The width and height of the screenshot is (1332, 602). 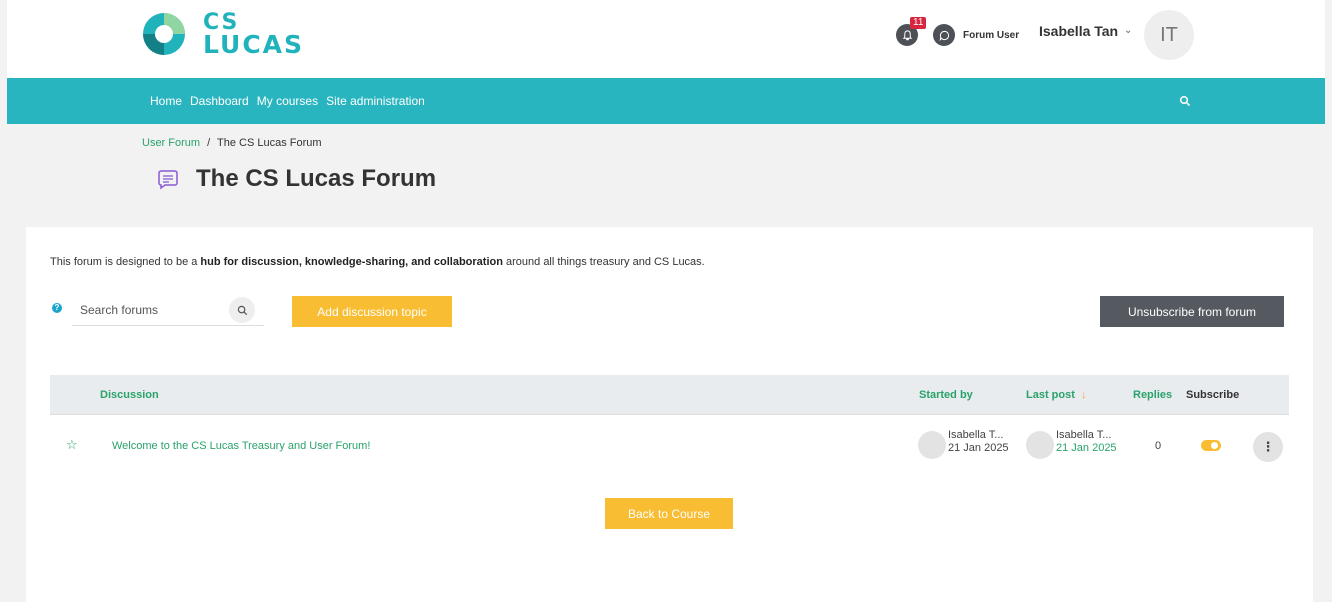 I want to click on page-title: The CS Lucas Forum, so click(x=316, y=178).